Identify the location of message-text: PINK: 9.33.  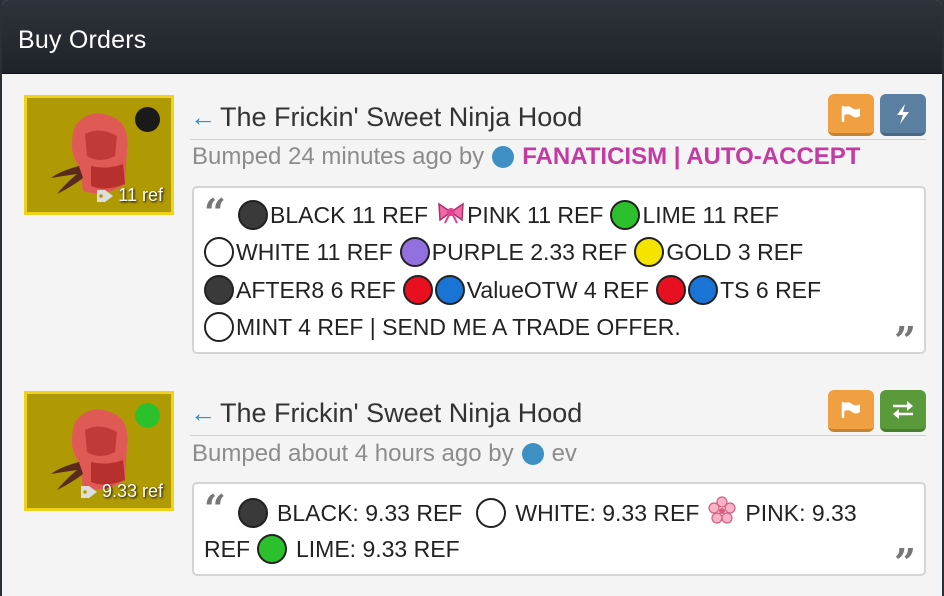
(801, 512).